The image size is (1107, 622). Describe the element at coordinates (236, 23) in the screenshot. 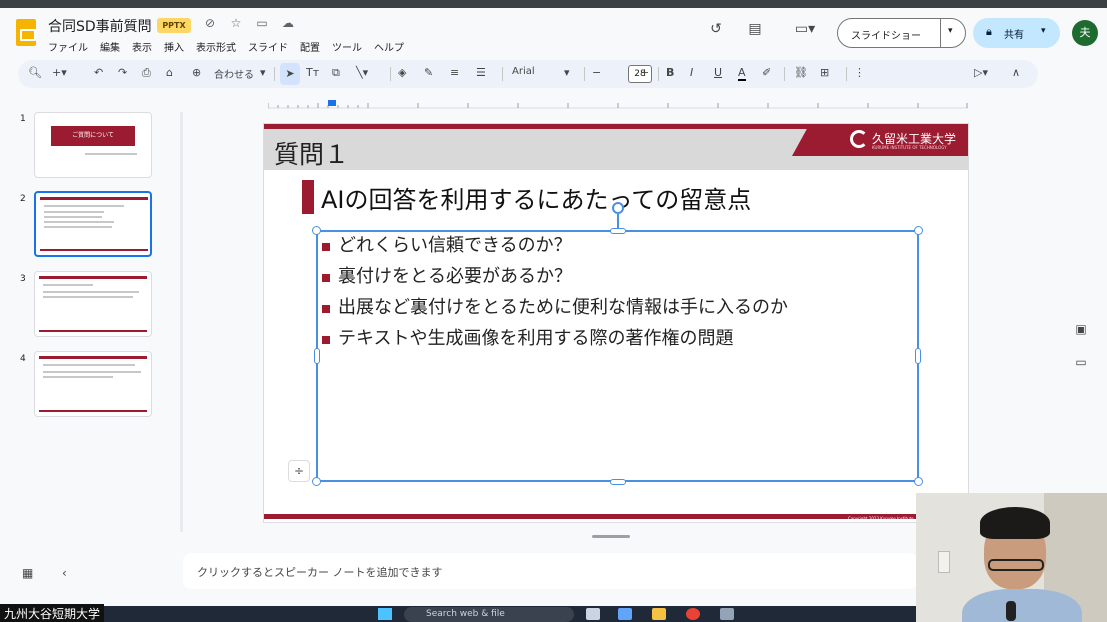

I see `star-icon: ☆` at that location.